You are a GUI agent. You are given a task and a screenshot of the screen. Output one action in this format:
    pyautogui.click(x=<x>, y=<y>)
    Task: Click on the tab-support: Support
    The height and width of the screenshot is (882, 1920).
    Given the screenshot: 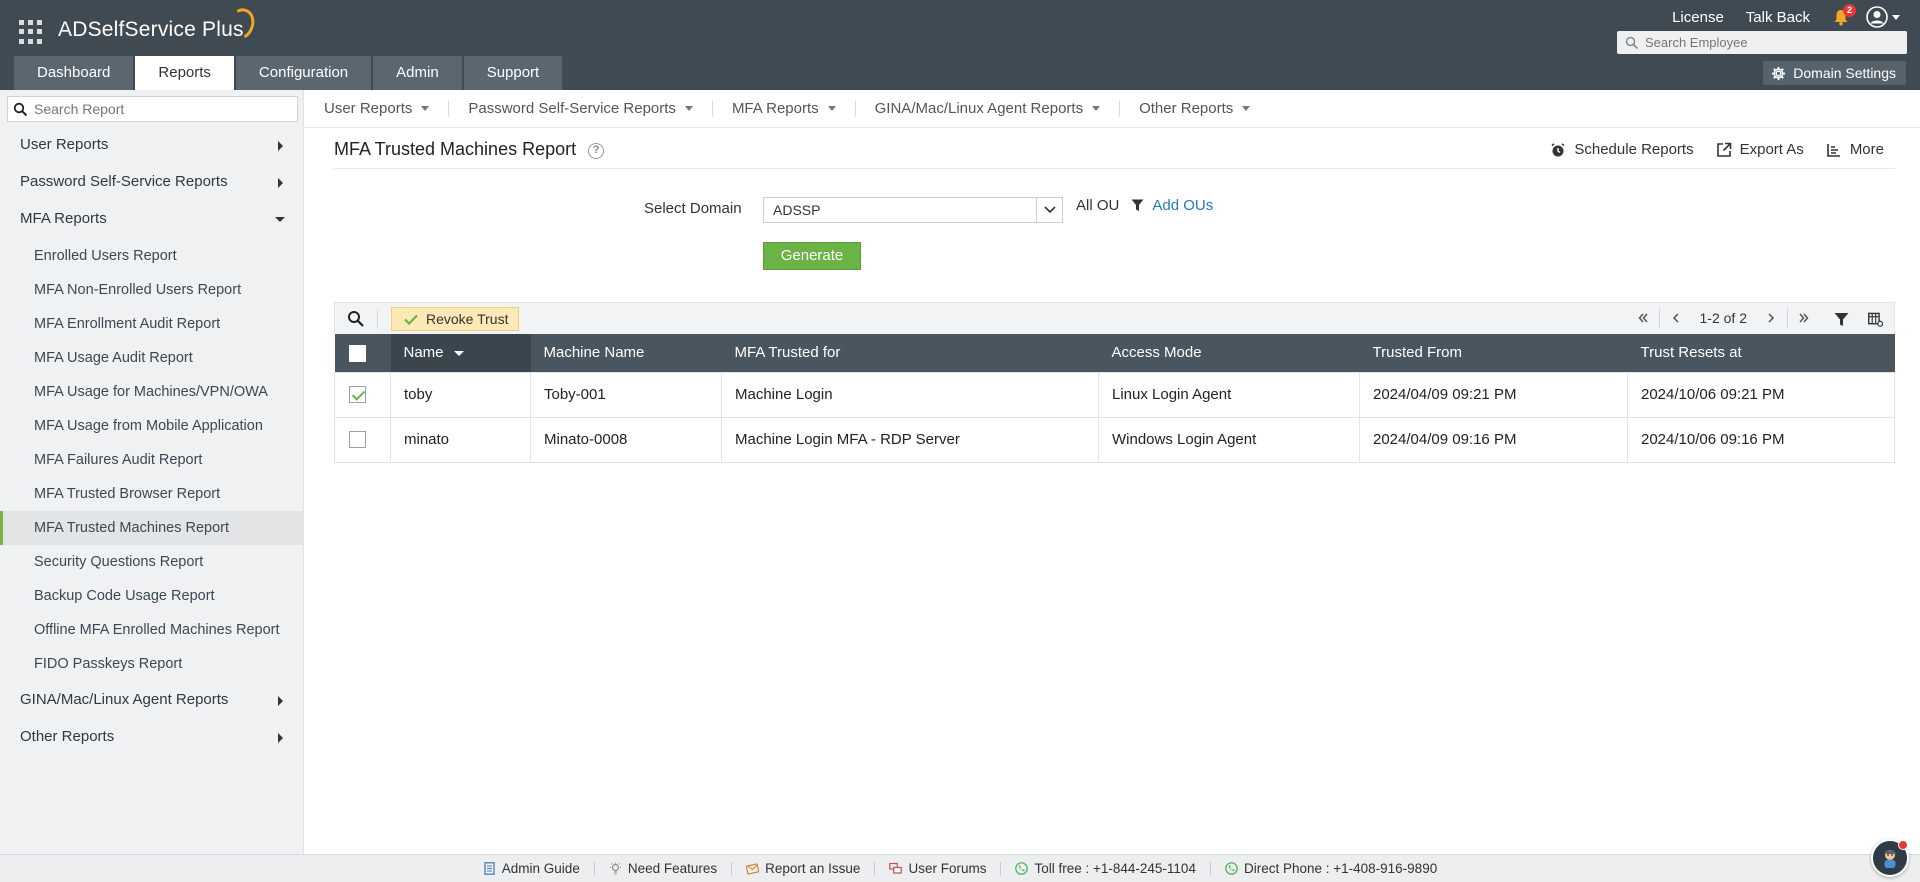 What is the action you would take?
    pyautogui.click(x=513, y=73)
    